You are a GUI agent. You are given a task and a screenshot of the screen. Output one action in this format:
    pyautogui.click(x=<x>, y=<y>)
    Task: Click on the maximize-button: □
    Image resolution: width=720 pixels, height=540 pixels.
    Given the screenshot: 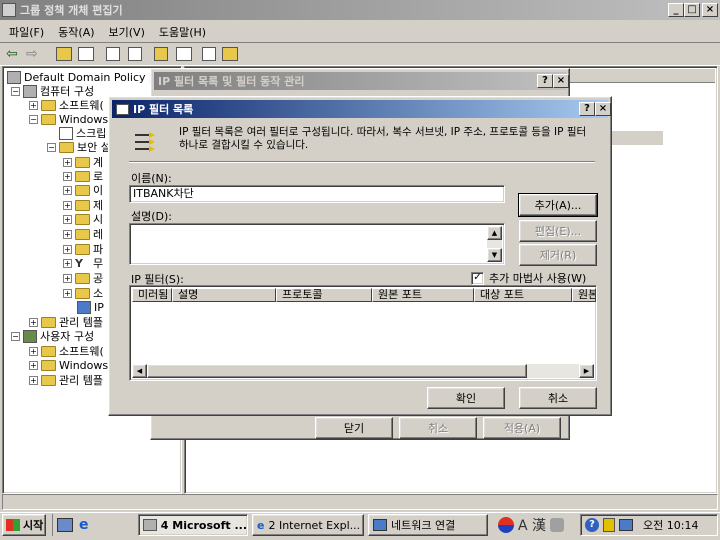 What is the action you would take?
    pyautogui.click(x=692, y=10)
    